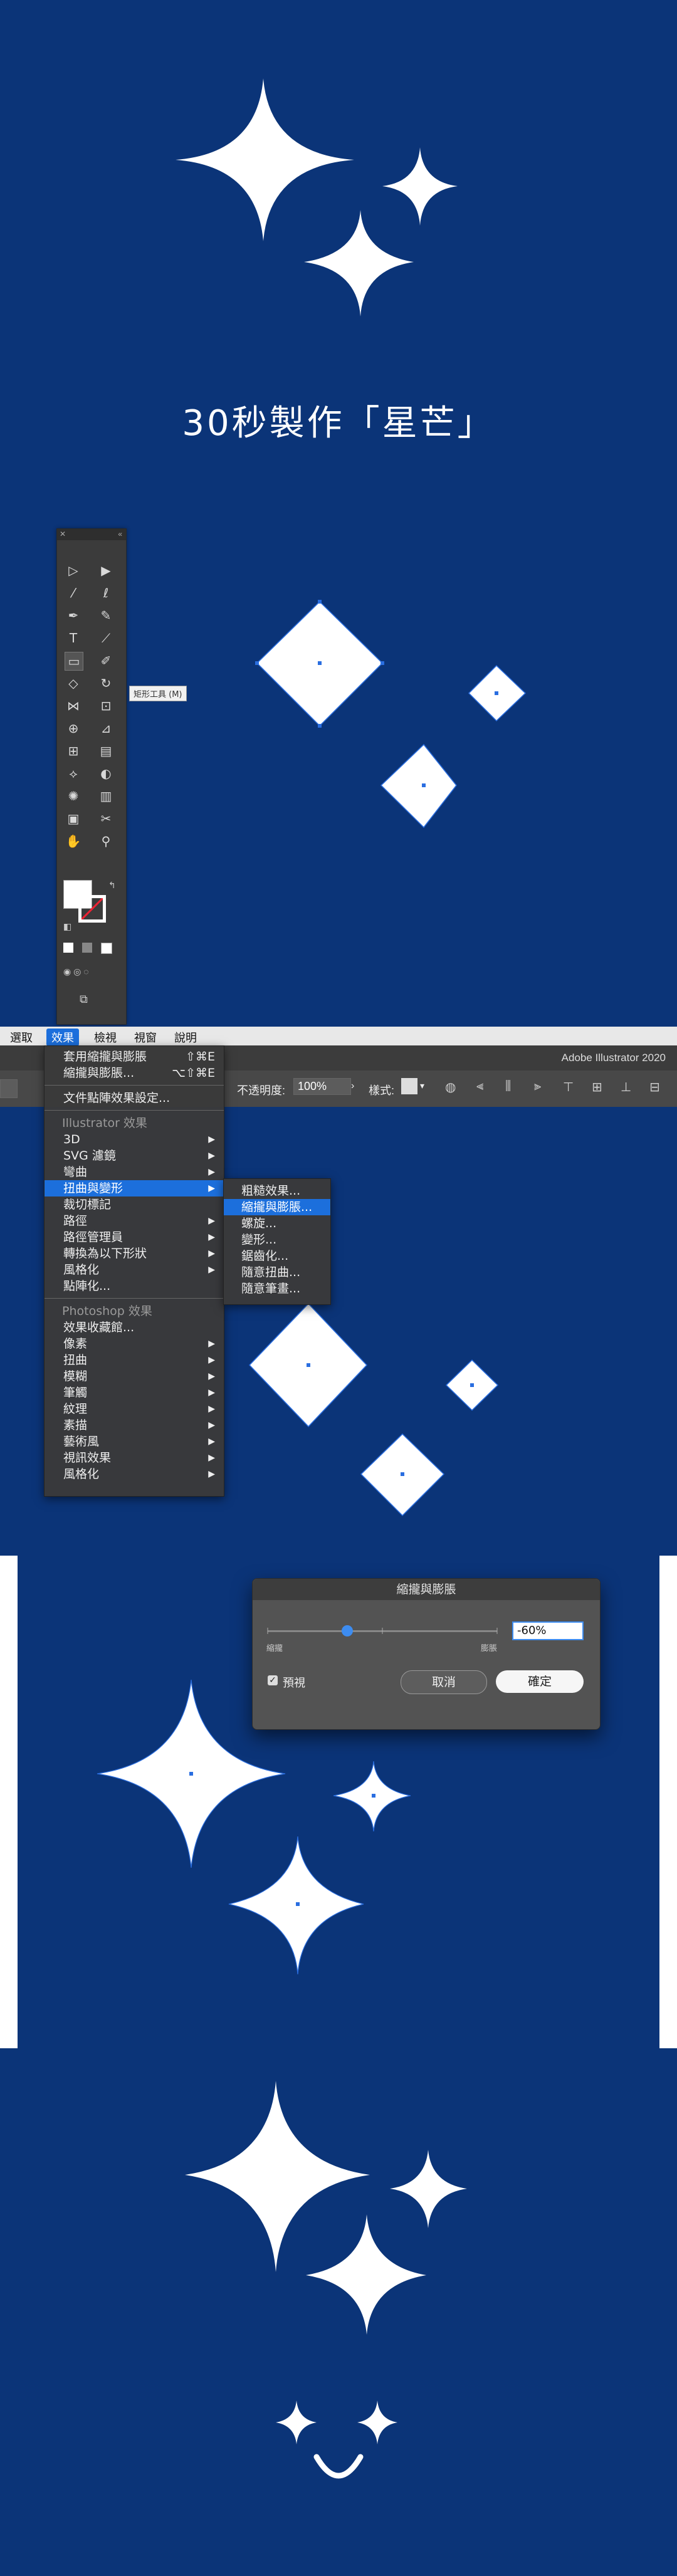 The width and height of the screenshot is (677, 2576). Describe the element at coordinates (134, 1139) in the screenshot. I see `menu-item-3d: 3D ▶` at that location.